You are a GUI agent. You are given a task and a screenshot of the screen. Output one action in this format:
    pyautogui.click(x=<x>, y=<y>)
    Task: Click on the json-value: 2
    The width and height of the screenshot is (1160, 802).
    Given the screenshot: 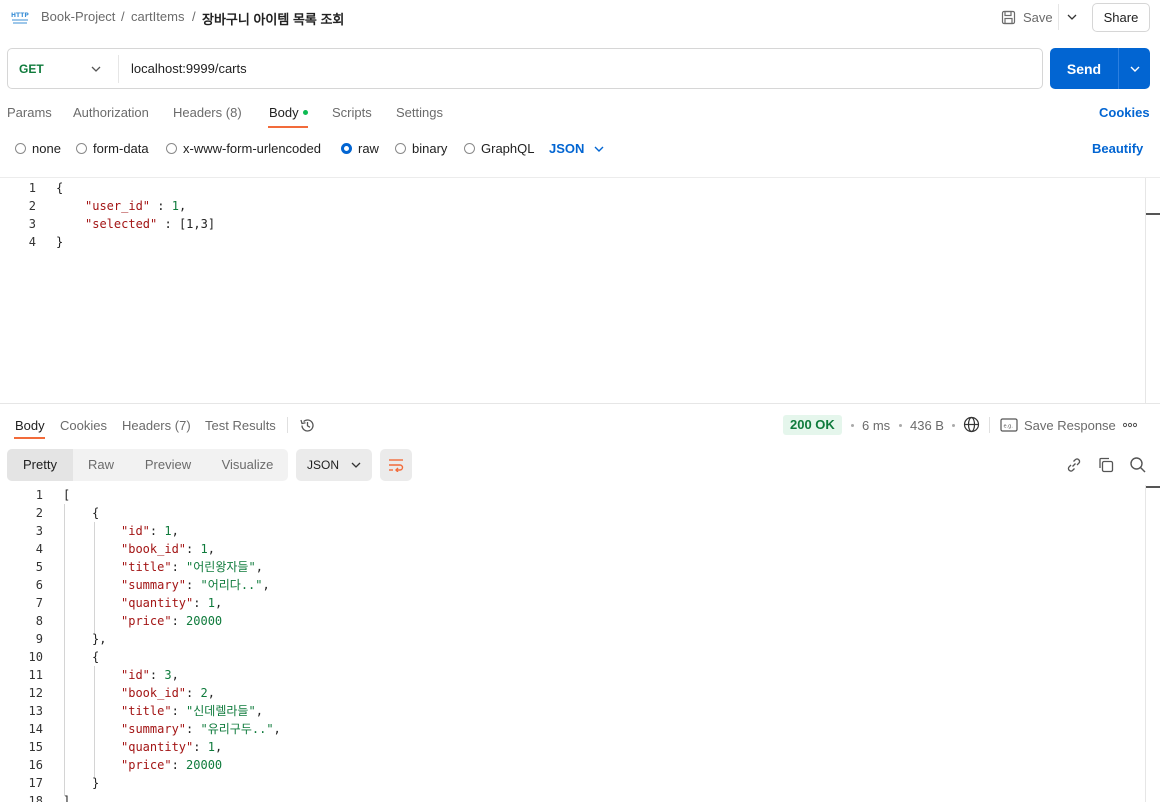 What is the action you would take?
    pyautogui.click(x=204, y=693)
    